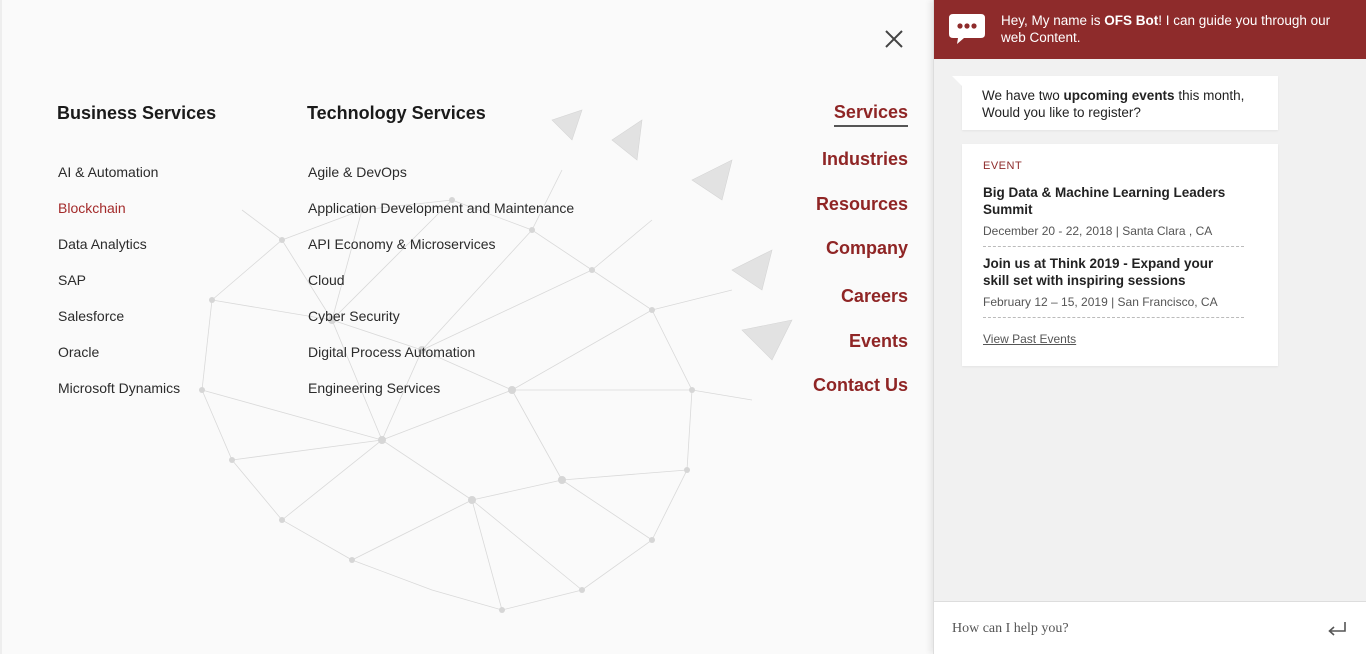 The height and width of the screenshot is (654, 1366). Describe the element at coordinates (441, 181) in the screenshot. I see `tech-item-agile-devops: Agile & DevOps` at that location.